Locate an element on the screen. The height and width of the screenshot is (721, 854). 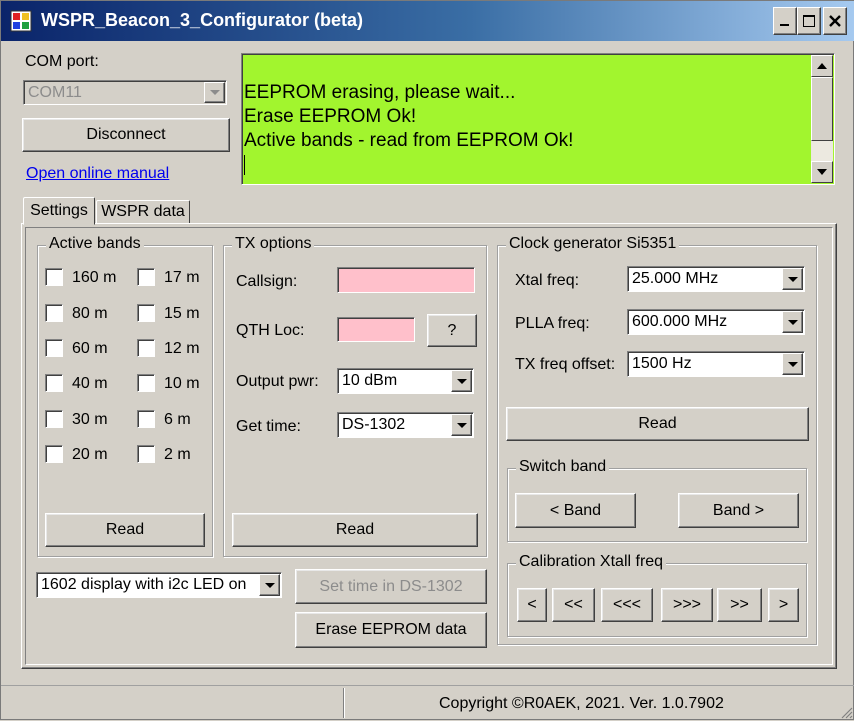
display-type-select: 1602 display with i2c LED on is located at coordinates (159, 585).